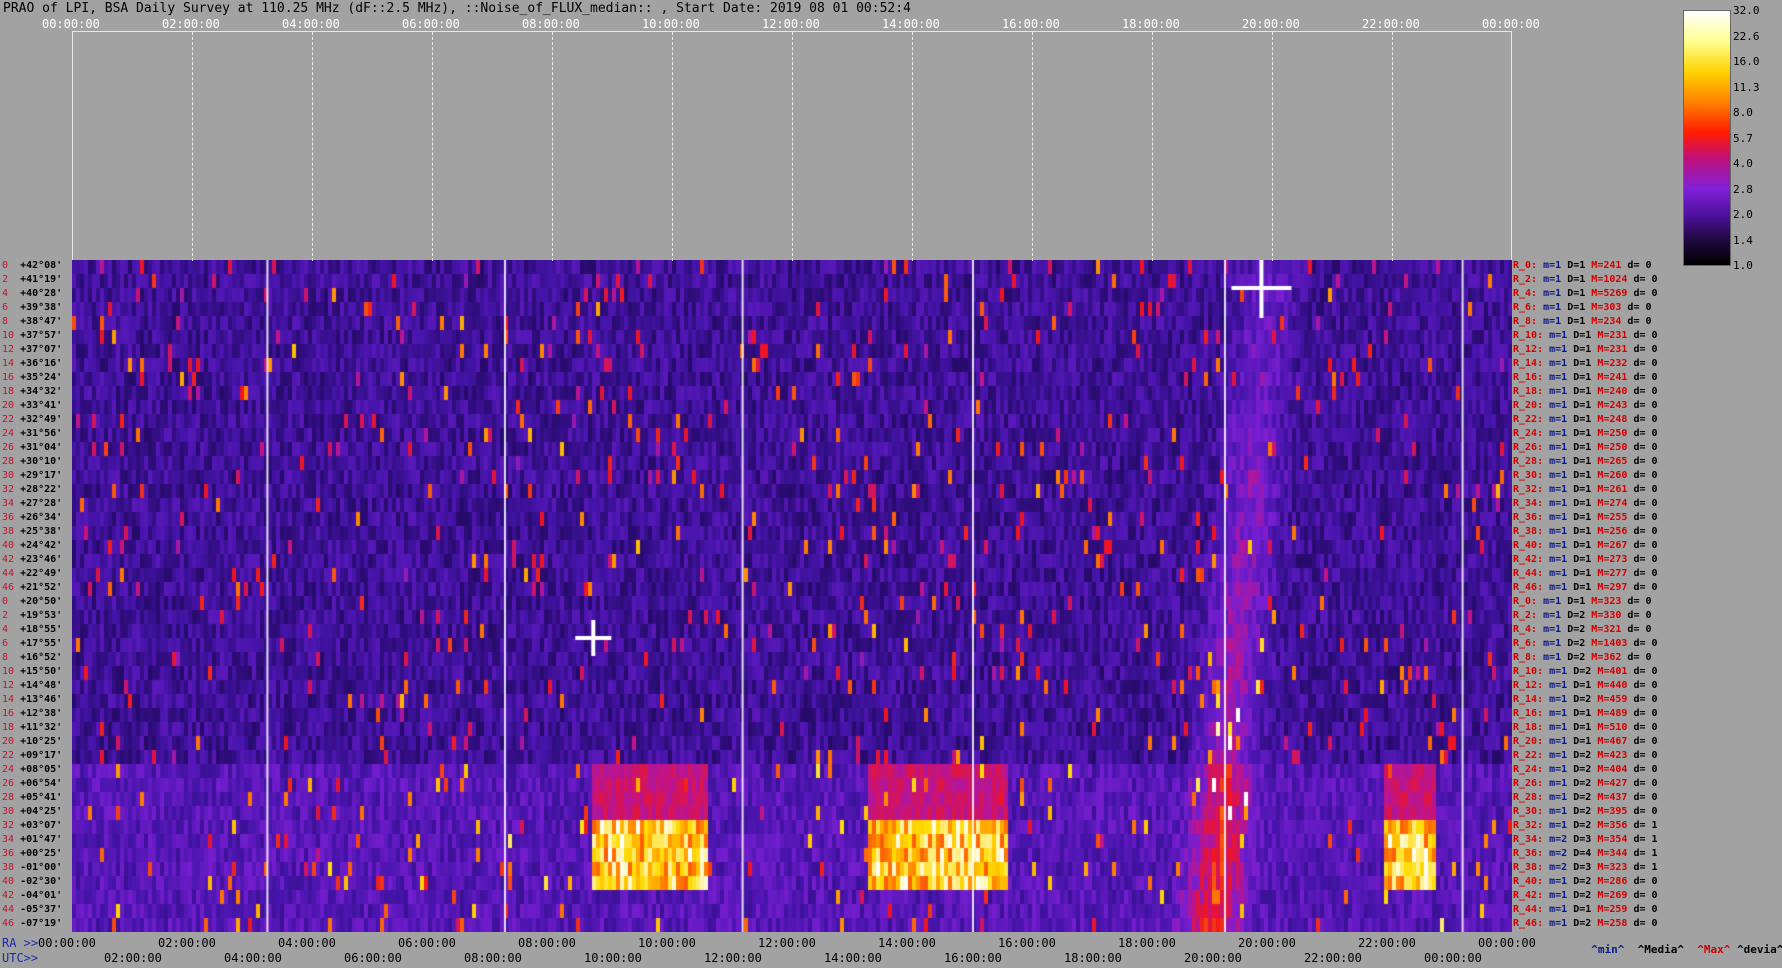 The height and width of the screenshot is (968, 1782). Describe the element at coordinates (1585, 490) in the screenshot. I see `row-stat: R_32: m=1 D=1 M=261 d= 0` at that location.